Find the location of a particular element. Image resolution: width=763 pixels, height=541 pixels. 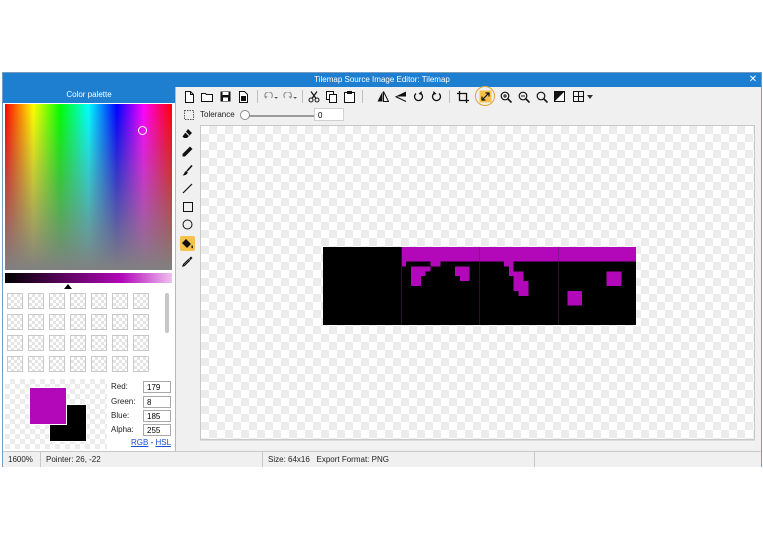

red-input: 179 is located at coordinates (157, 387).